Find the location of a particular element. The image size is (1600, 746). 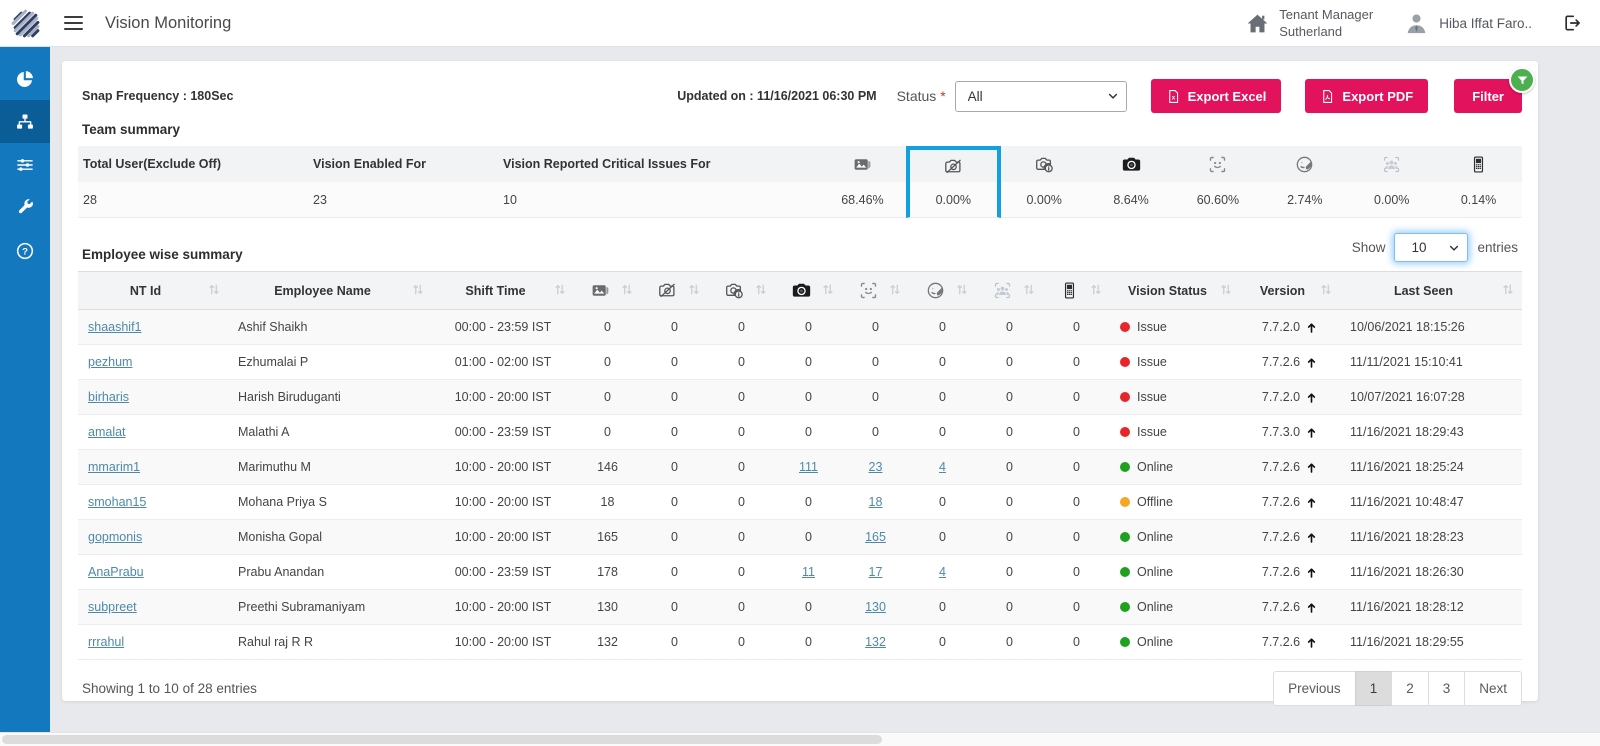

export-pdf-button: Export PDF is located at coordinates (1367, 96).